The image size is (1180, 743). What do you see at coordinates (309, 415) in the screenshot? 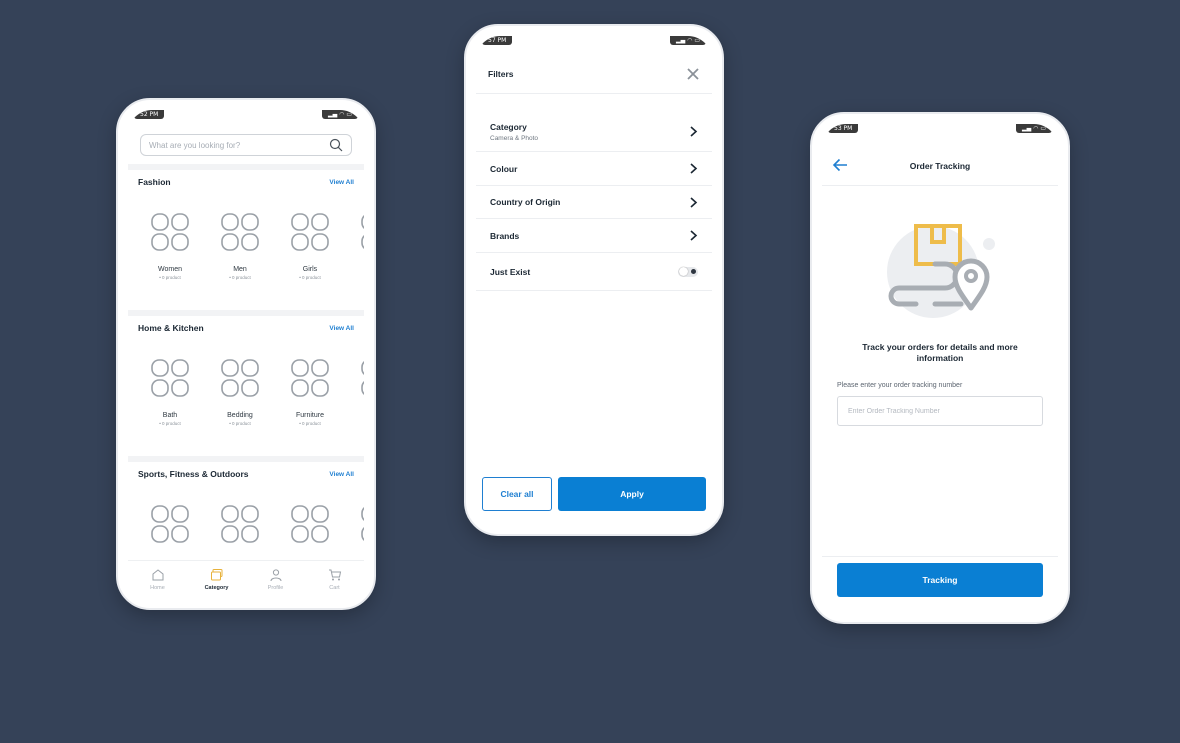
I see `category-name: Furniture` at bounding box center [309, 415].